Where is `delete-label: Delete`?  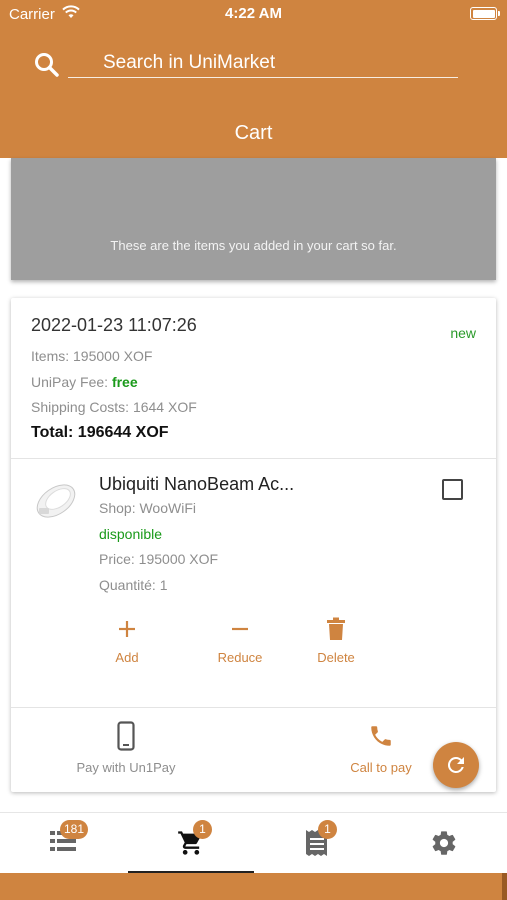 delete-label: Delete is located at coordinates (336, 657).